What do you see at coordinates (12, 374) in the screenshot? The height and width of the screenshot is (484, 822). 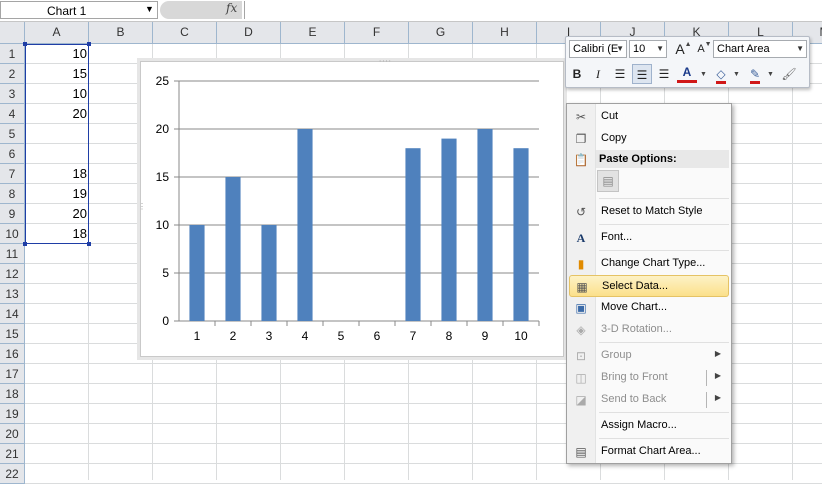 I see `row-header-17: 17` at bounding box center [12, 374].